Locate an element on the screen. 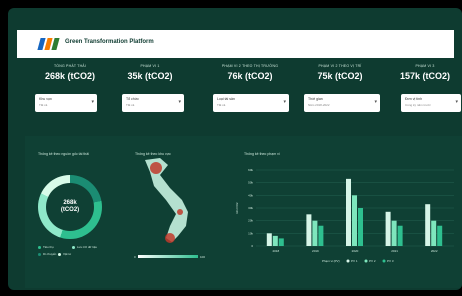  chart-y-tick-label: 30k is located at coordinates (250, 208).